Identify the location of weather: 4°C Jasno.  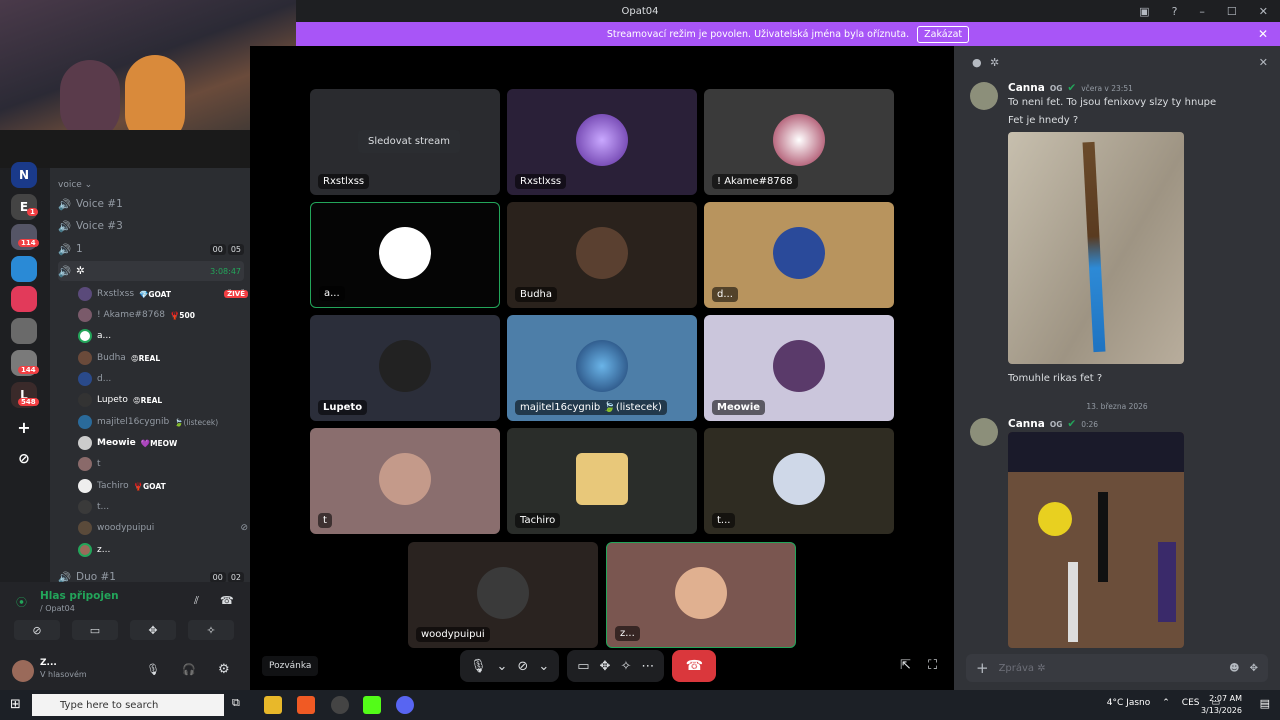
(1128, 703).